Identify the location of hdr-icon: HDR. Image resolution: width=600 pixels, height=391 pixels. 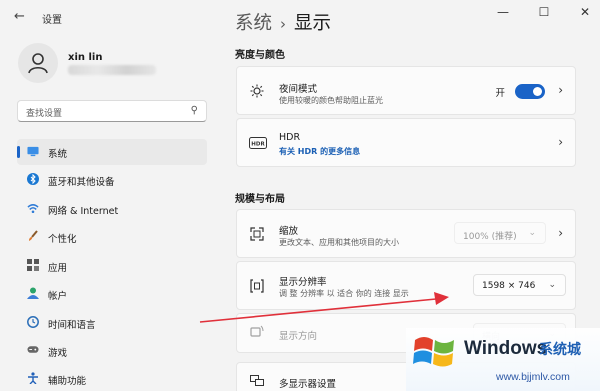
(258, 143).